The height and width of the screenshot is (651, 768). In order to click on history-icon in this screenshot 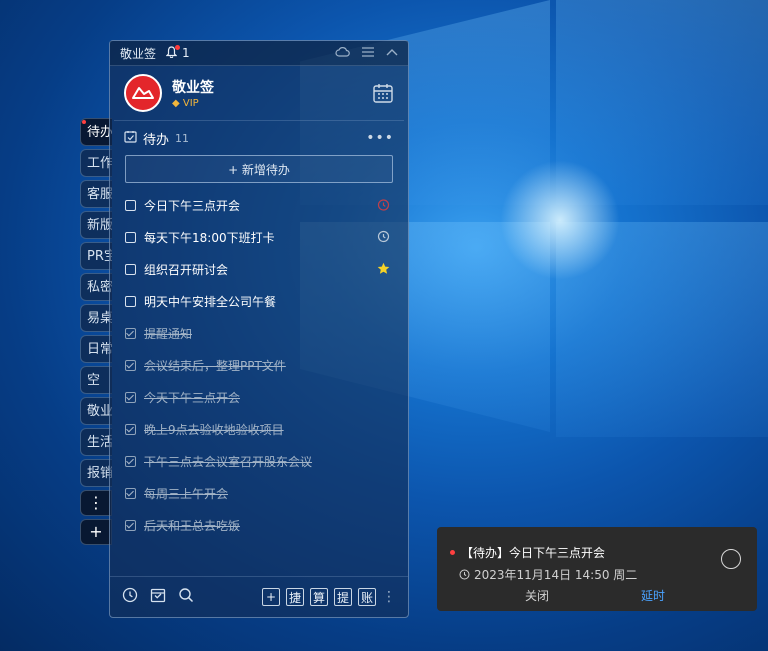, I will do `click(130, 597)`.